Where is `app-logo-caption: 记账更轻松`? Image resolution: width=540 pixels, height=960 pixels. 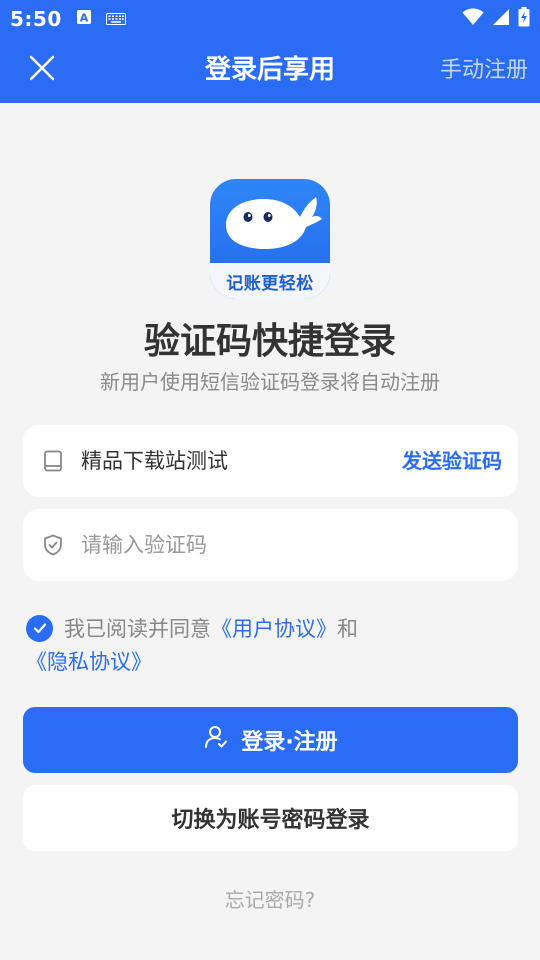 app-logo-caption: 记账更轻松 is located at coordinates (270, 281).